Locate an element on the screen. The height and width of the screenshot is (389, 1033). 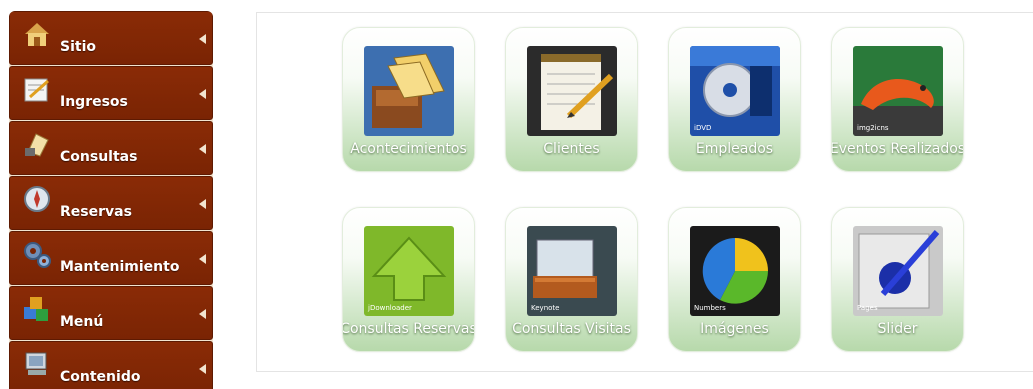
tile-label: Slider is located at coordinates (897, 329).